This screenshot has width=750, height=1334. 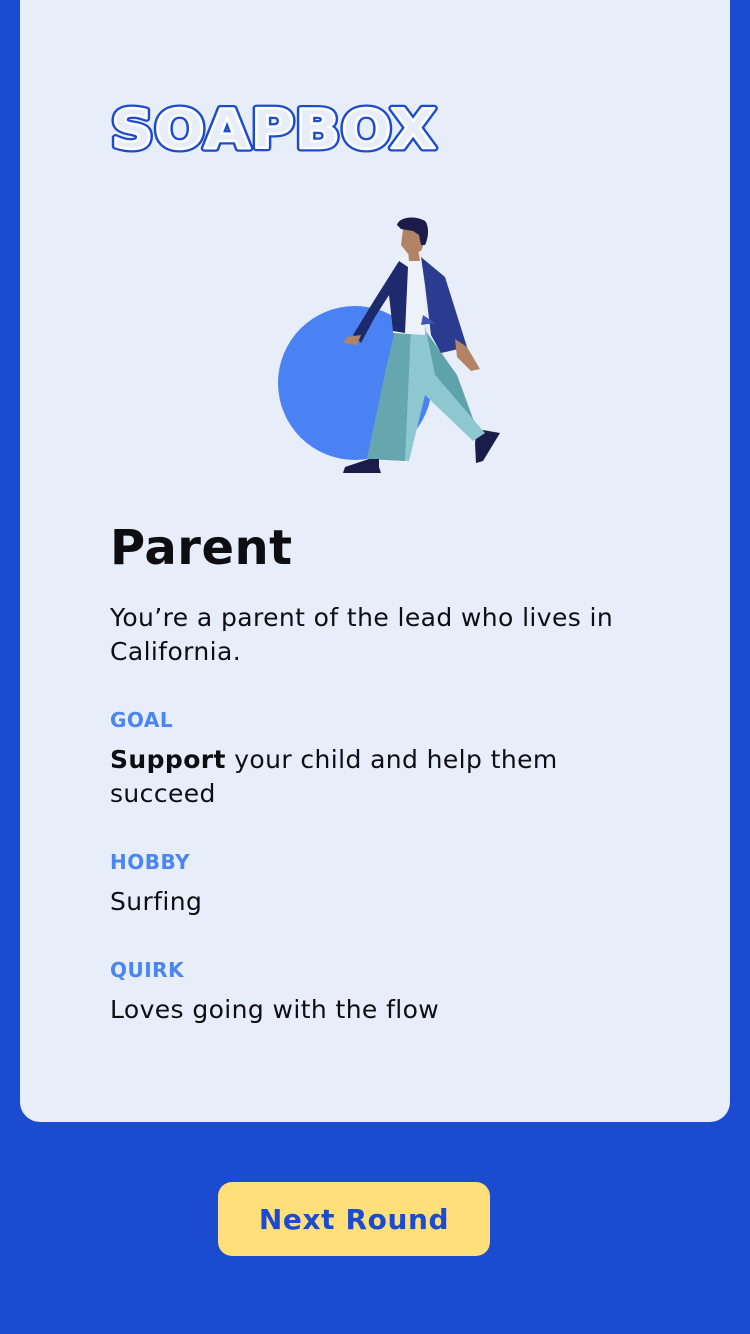 I want to click on role-title: Parent, so click(x=201, y=548).